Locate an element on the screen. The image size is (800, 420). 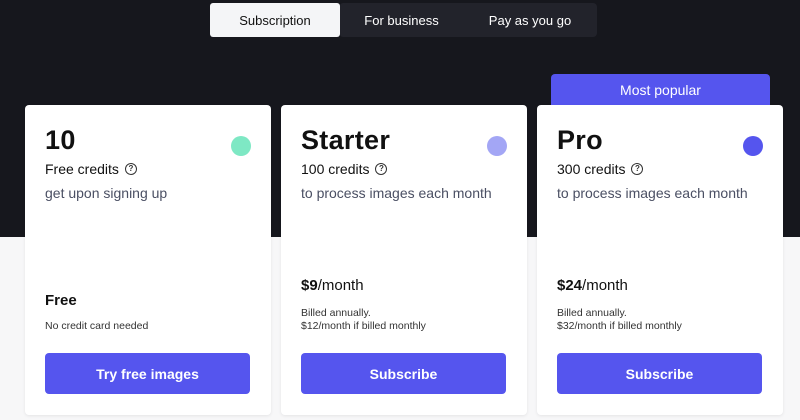
billing-note-line: $12/month if billed monthly is located at coordinates (363, 326).